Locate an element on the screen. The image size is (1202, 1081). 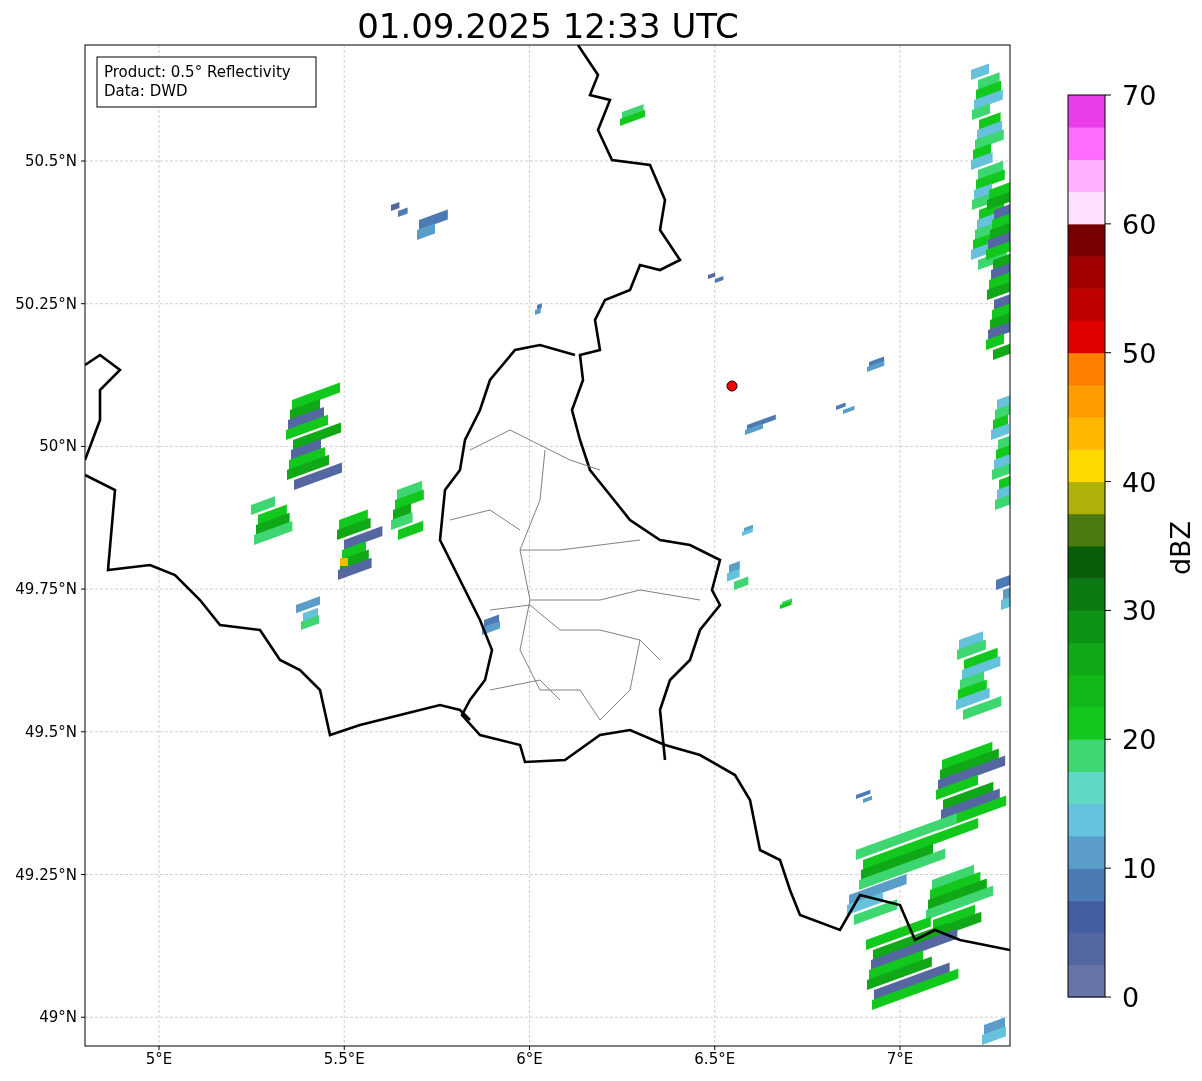
latitude-label: 49°N is located at coordinates (58, 1017).